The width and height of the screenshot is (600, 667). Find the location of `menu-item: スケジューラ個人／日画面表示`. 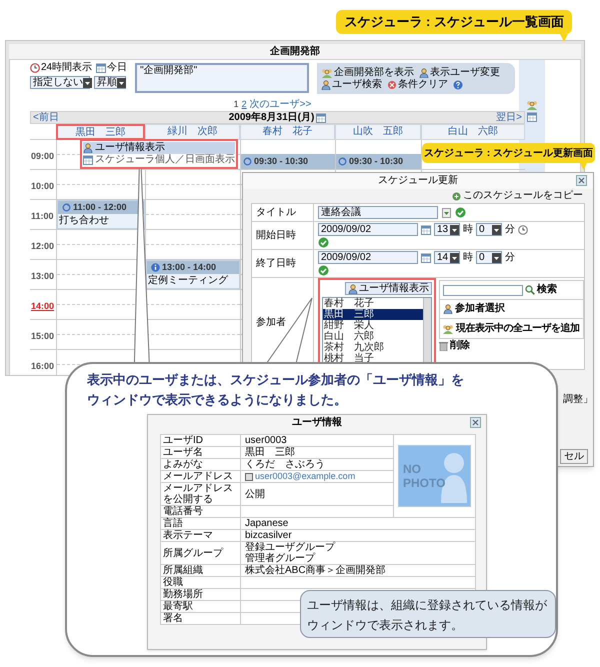

menu-item: スケジューラ個人／日画面表示 is located at coordinates (159, 160).